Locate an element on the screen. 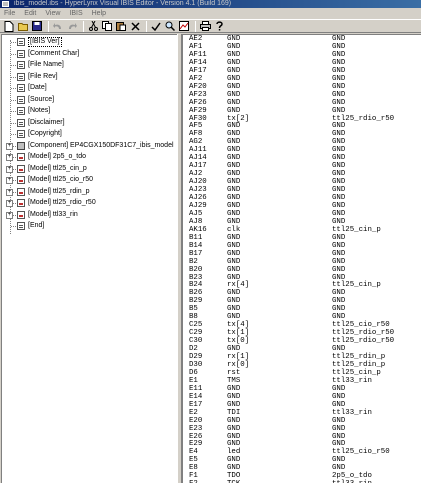 The height and width of the screenshot is (483, 421). pin-row: AJ29 GND GND is located at coordinates (304, 206).